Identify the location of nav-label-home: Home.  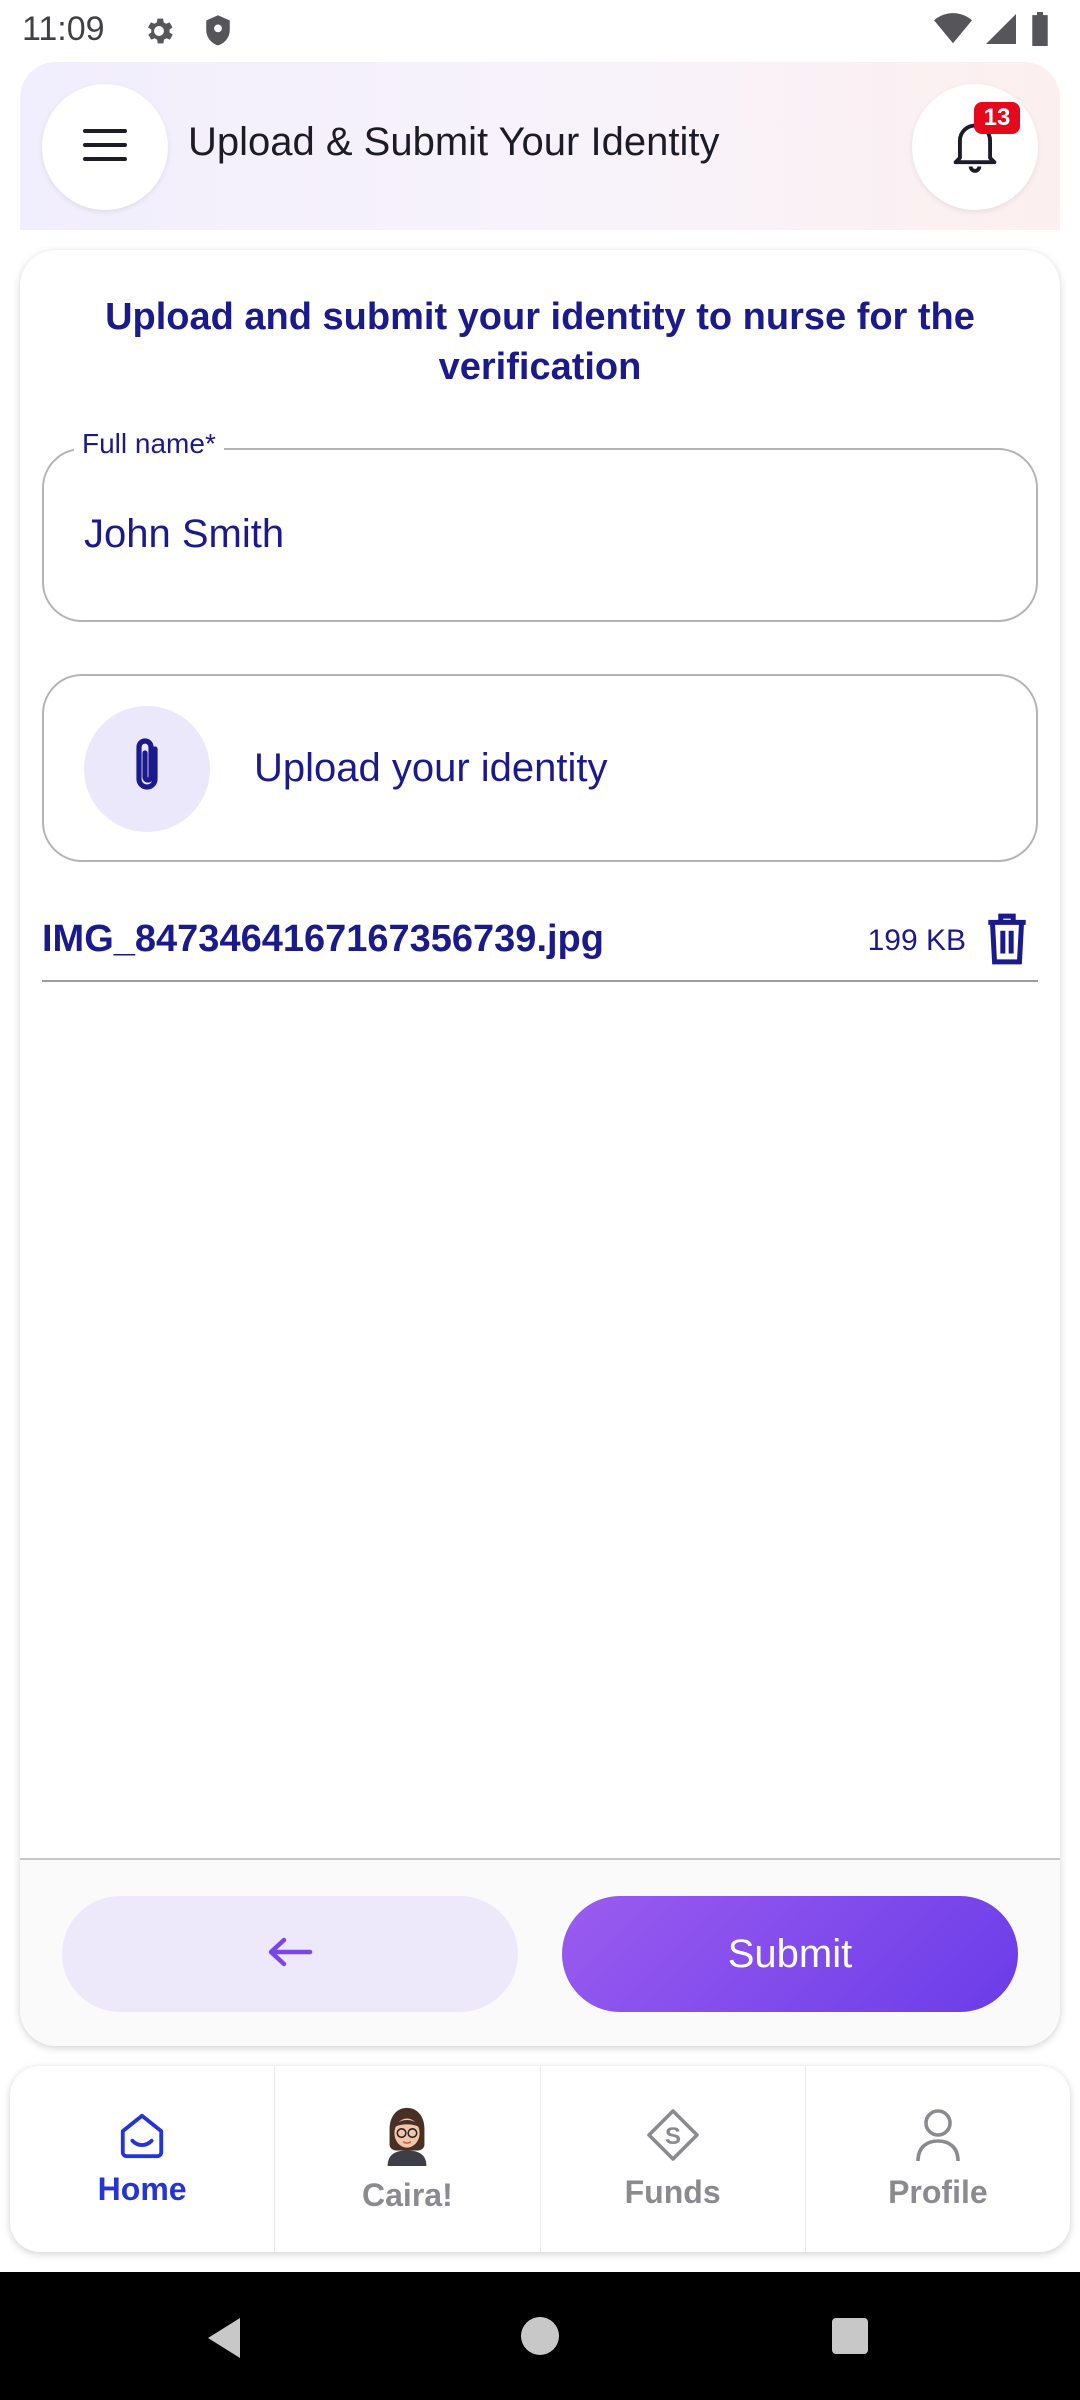
(142, 2189).